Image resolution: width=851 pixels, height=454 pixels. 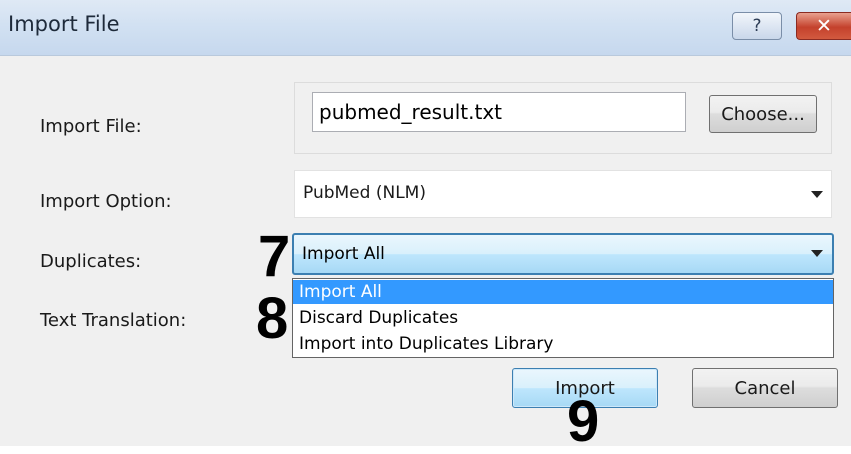 I want to click on question-mark-icon: ?, so click(x=757, y=26).